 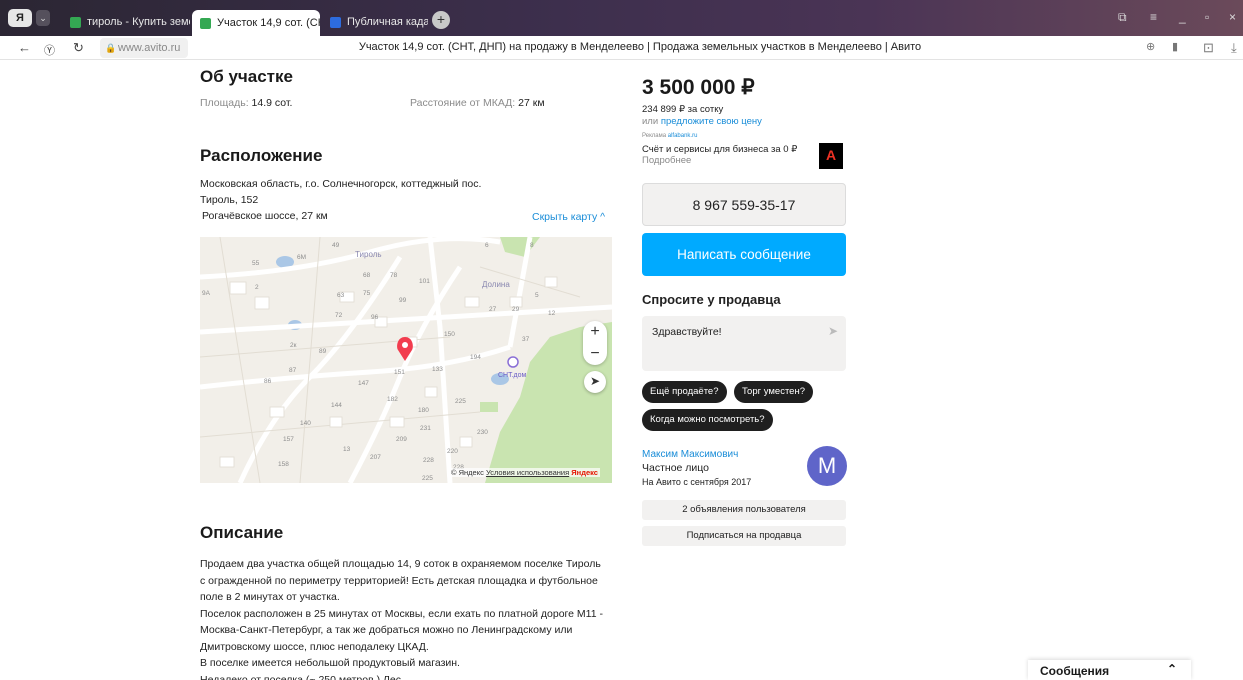 I want to click on area-label: Площадь:, so click(x=224, y=103).